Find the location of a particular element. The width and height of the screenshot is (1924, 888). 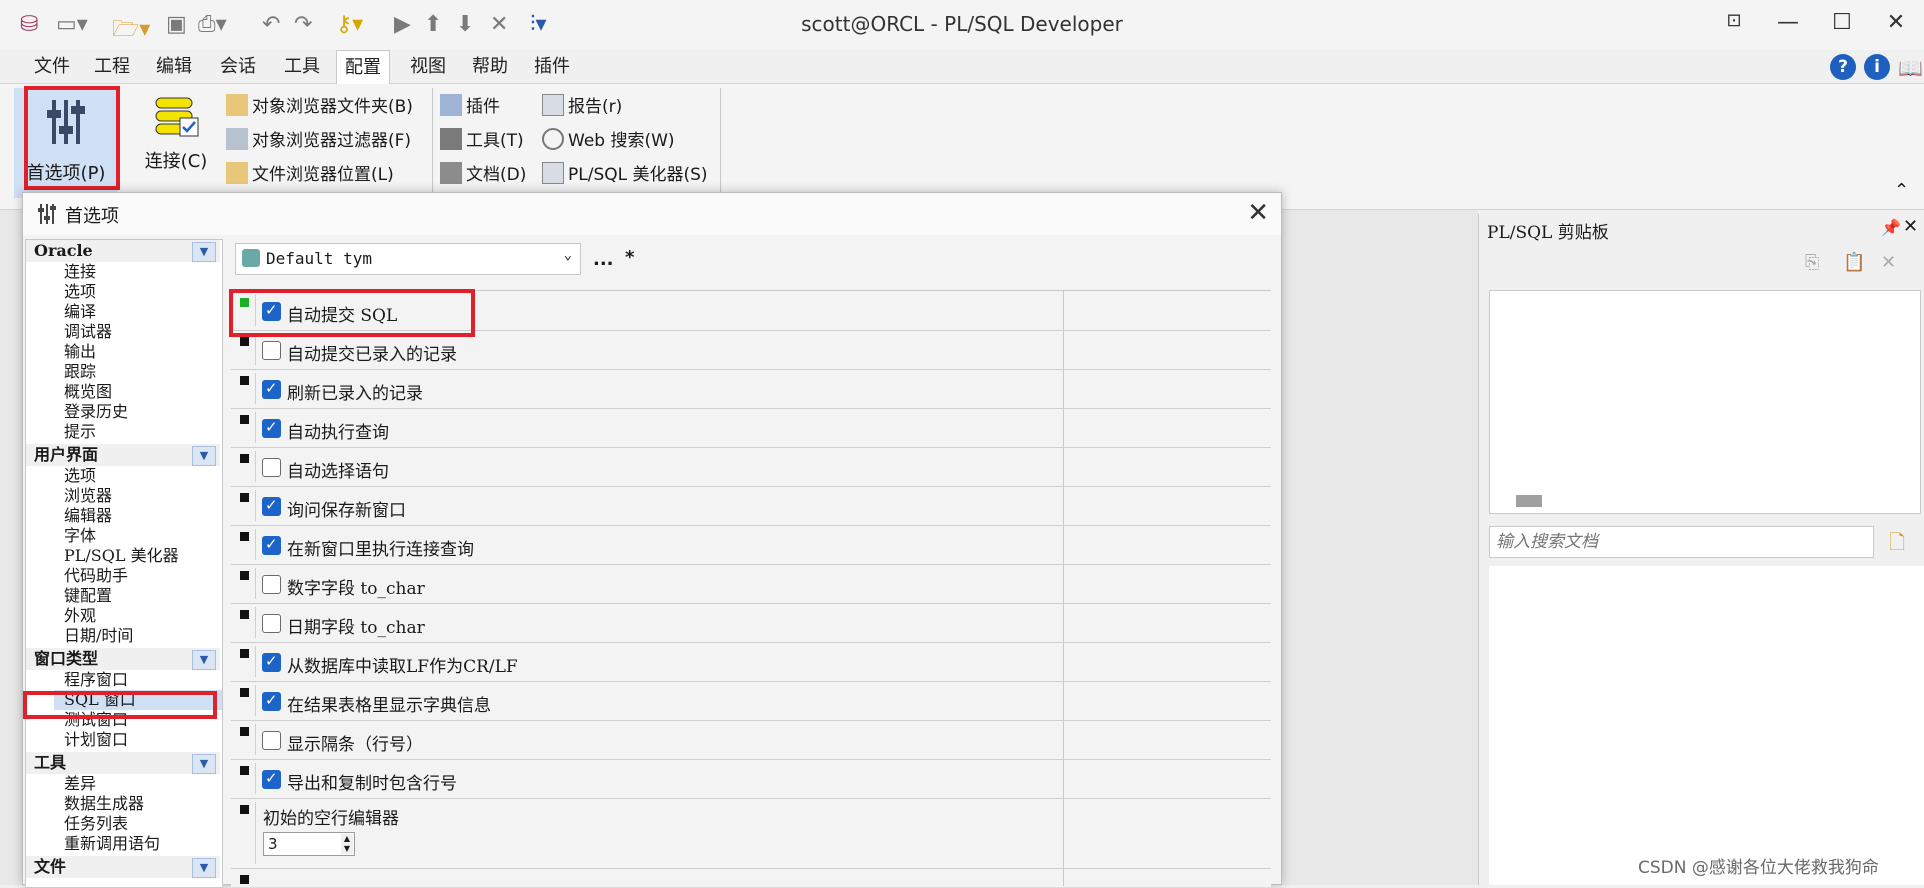

new-window-icon: ▭▾ is located at coordinates (72, 24).